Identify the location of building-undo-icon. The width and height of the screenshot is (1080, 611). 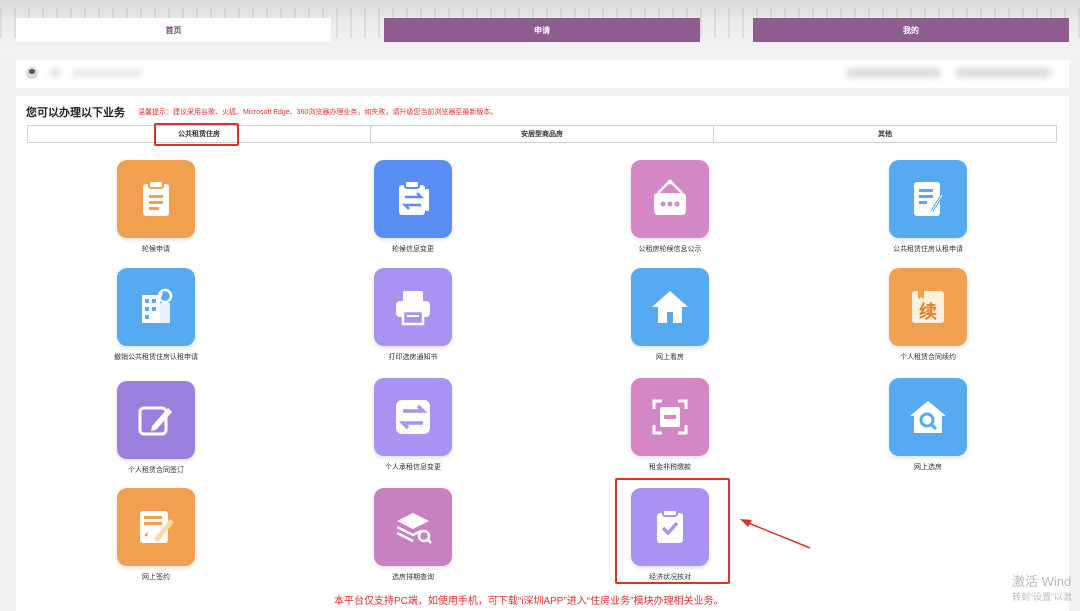
(157, 305).